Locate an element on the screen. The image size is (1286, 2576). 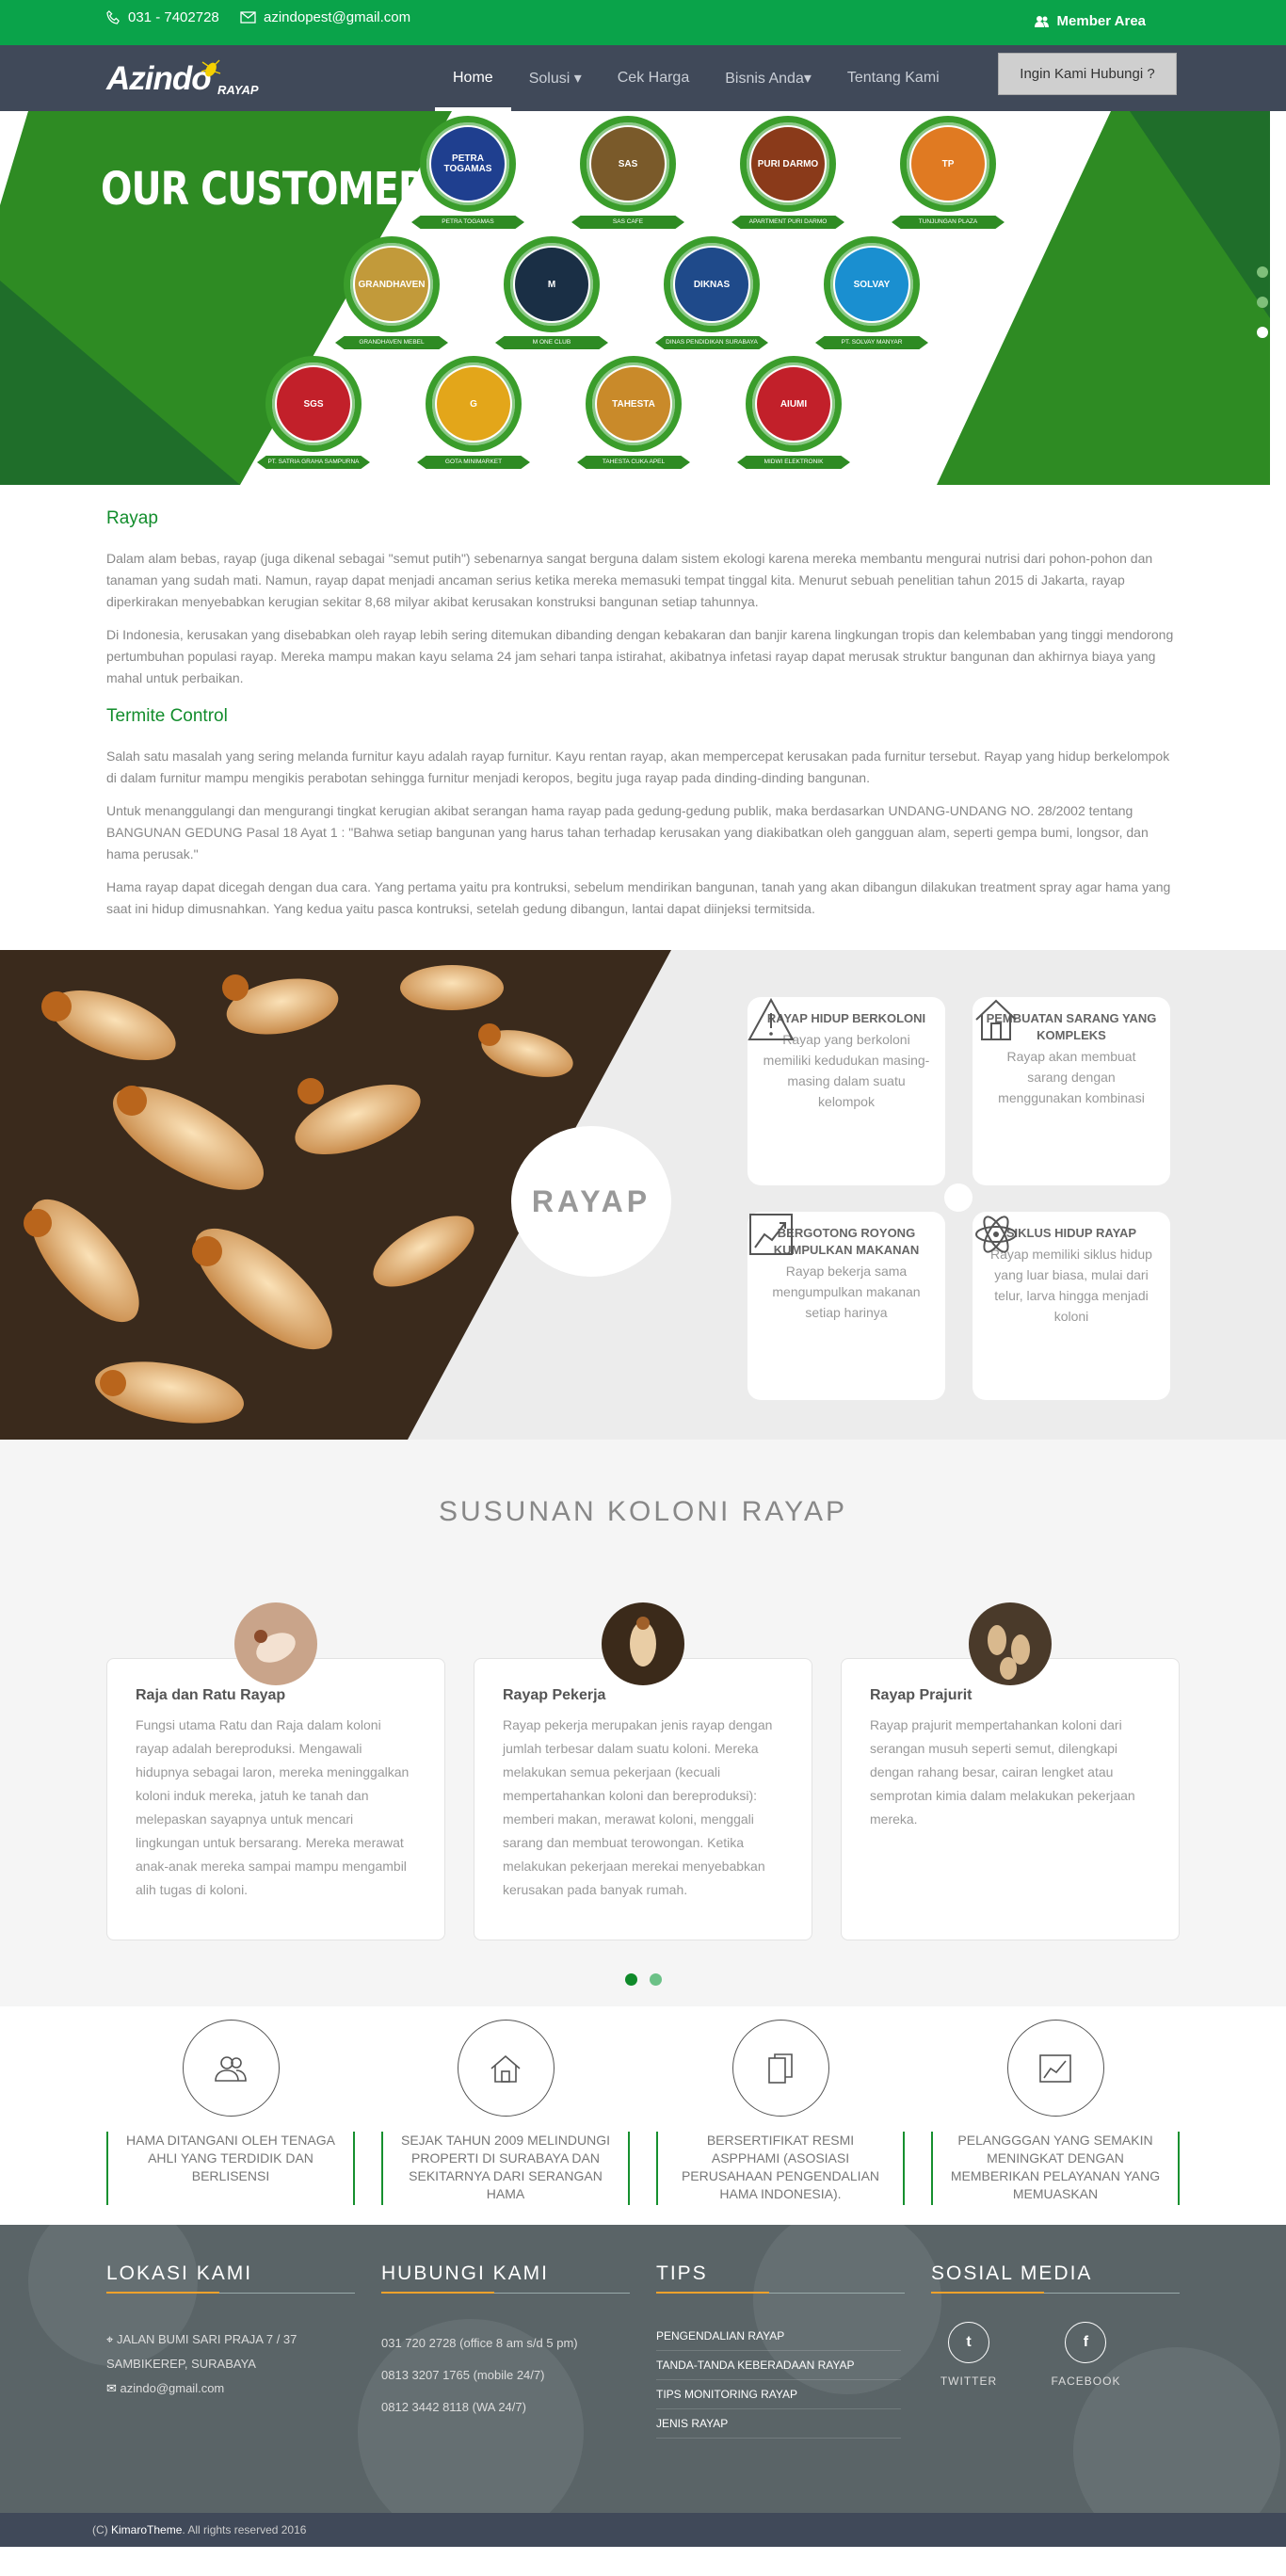
member-area-link: Member Area is located at coordinates (1090, 21).